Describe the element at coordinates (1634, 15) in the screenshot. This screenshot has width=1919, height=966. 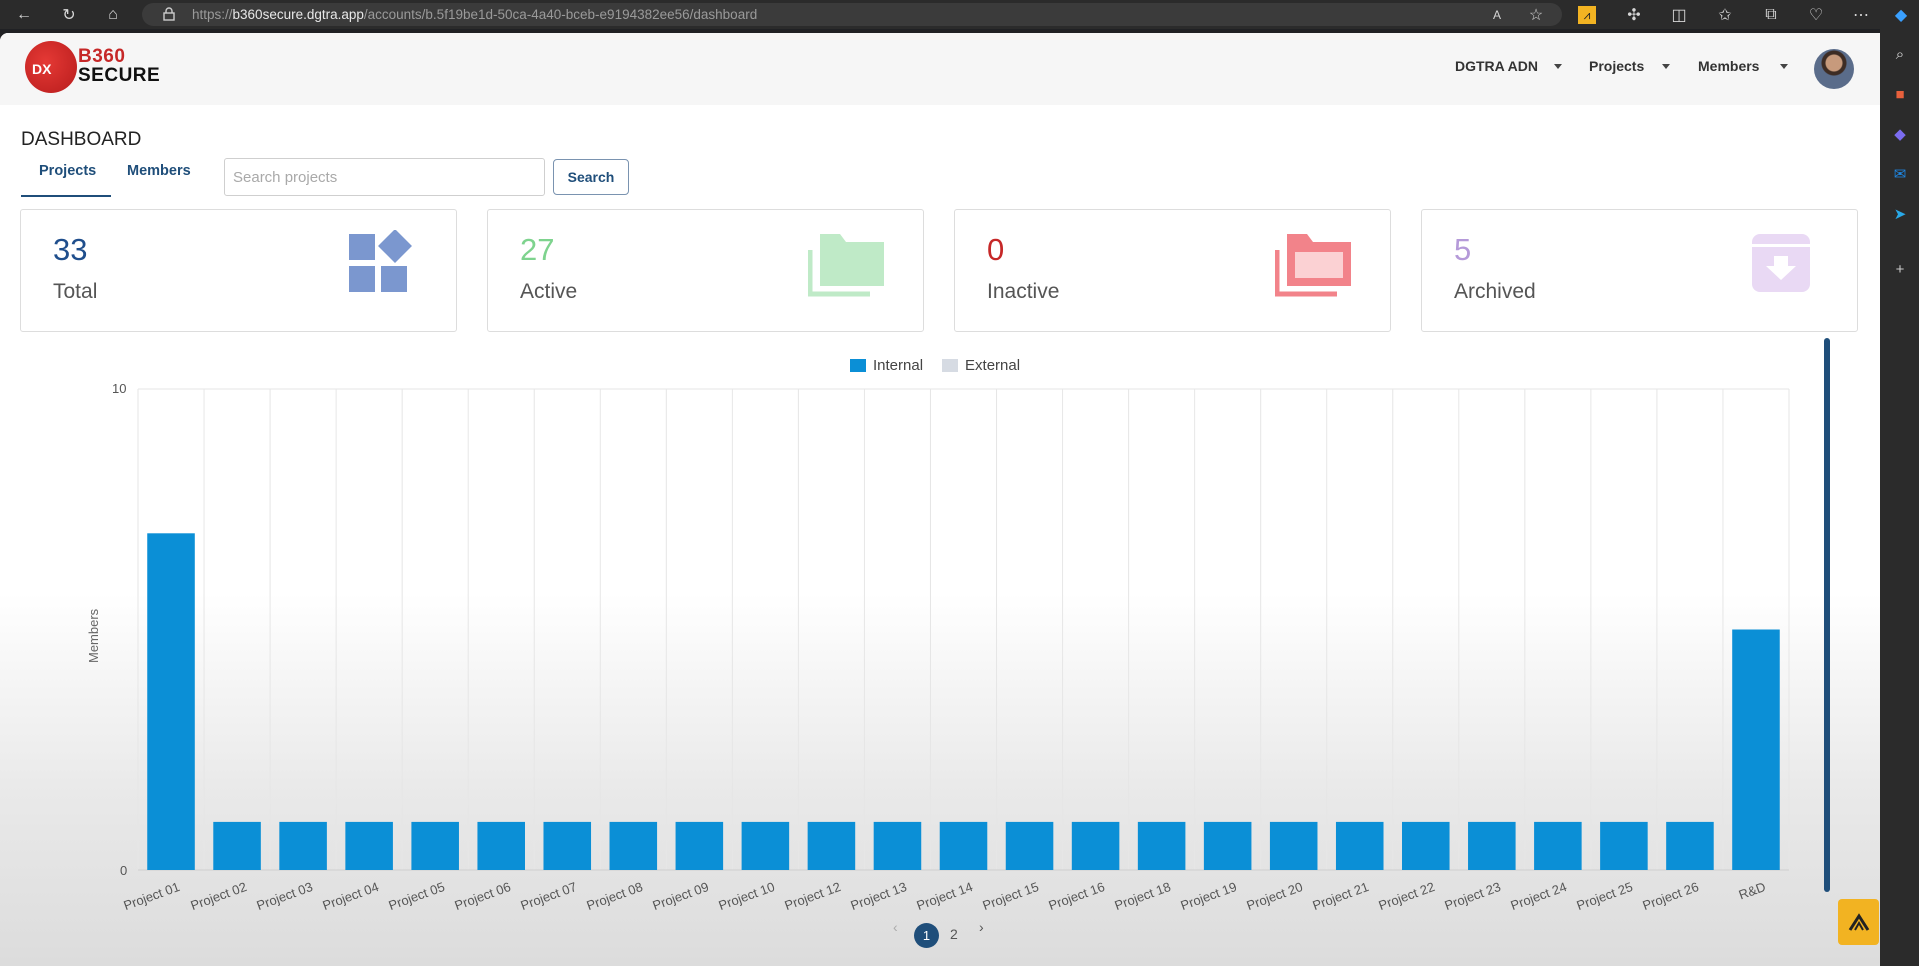
I see `extensions-puzzle-icon: ✣` at that location.